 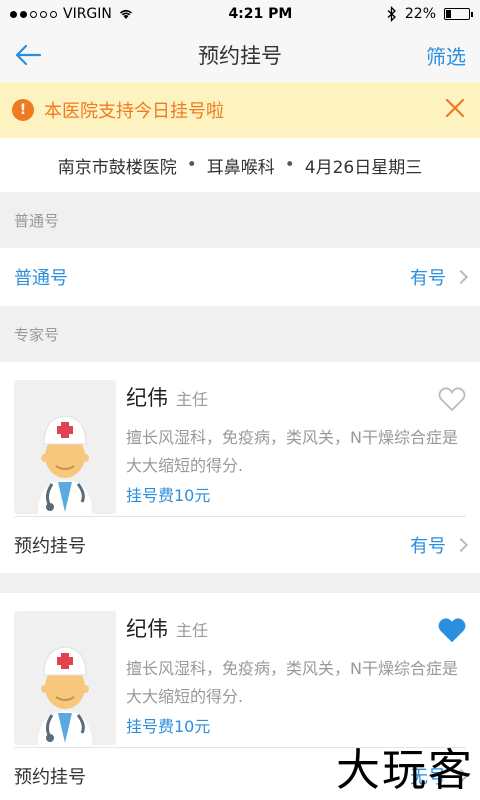 I want to click on carrier-name: VIRGIN, so click(x=87, y=14).